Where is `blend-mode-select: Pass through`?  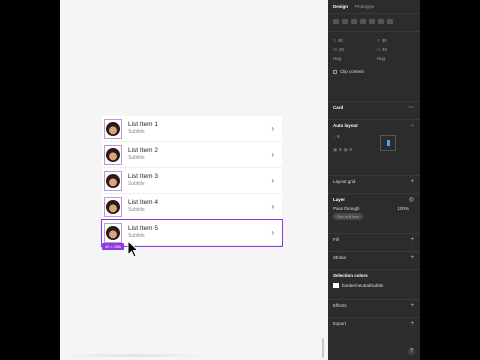
blend-mode-select: Pass through is located at coordinates (346, 208).